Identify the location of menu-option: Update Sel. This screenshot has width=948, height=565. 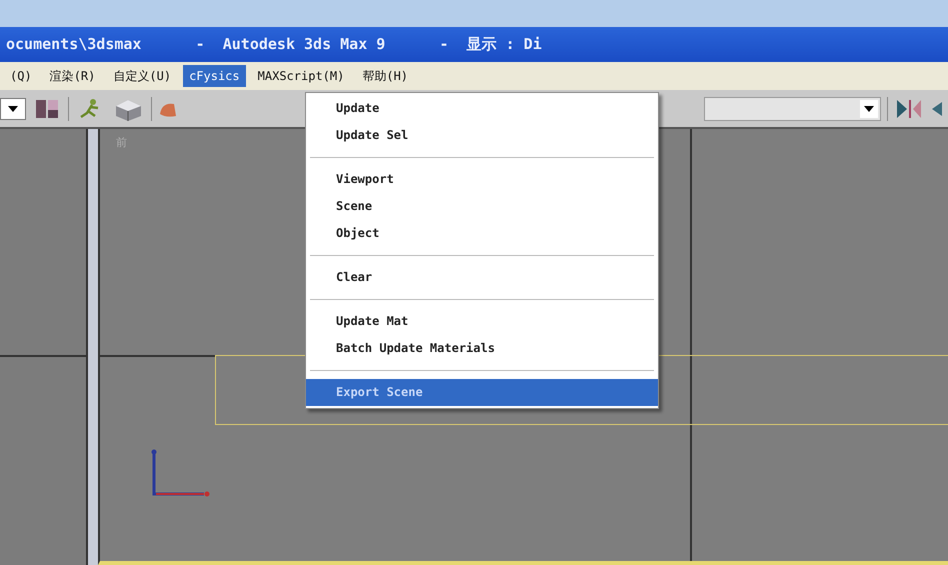
(482, 135).